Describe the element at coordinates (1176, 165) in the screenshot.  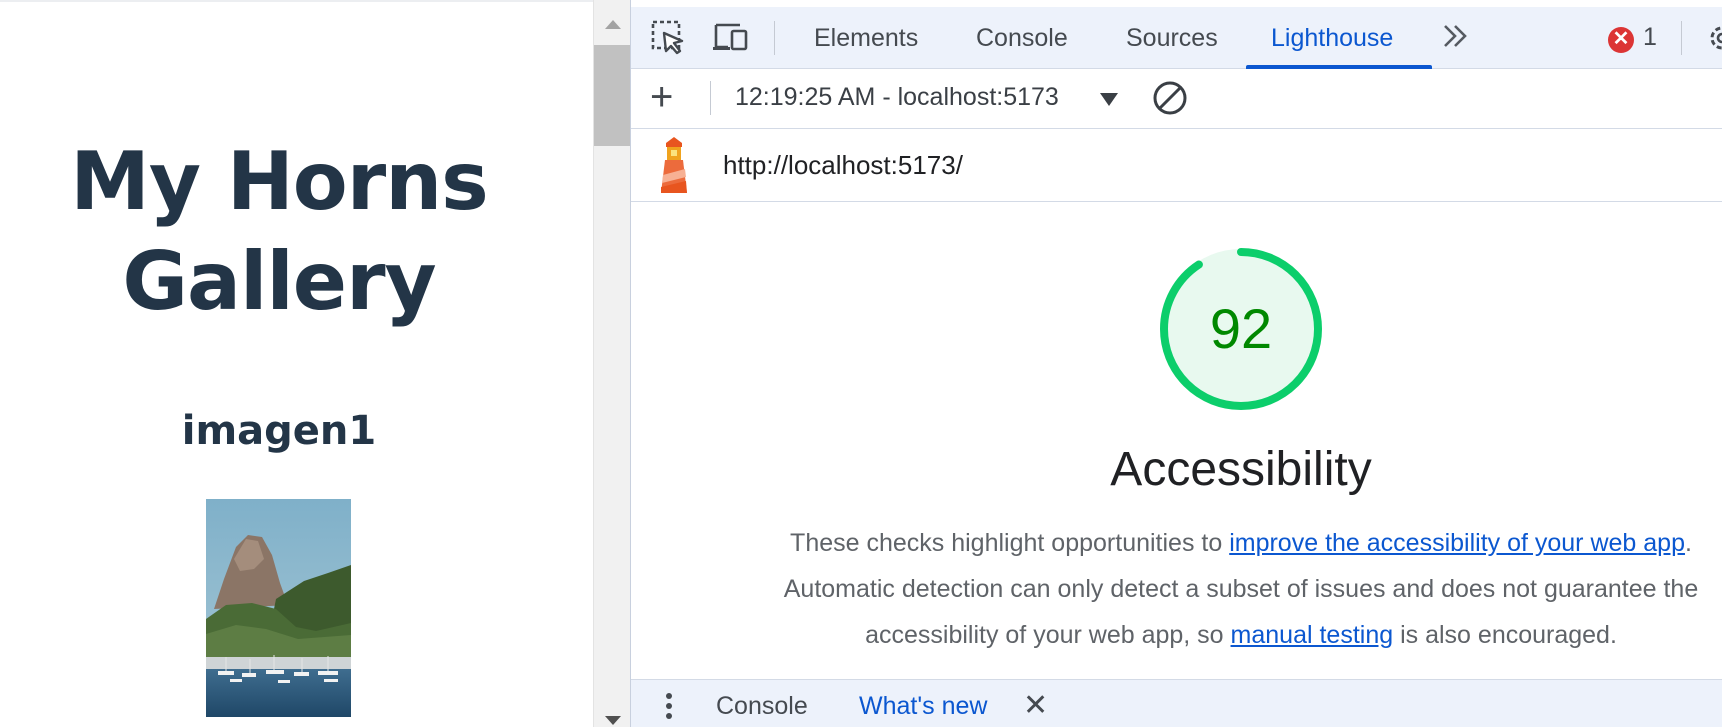
I see `report-url-bar: http://localhost:5173/` at that location.